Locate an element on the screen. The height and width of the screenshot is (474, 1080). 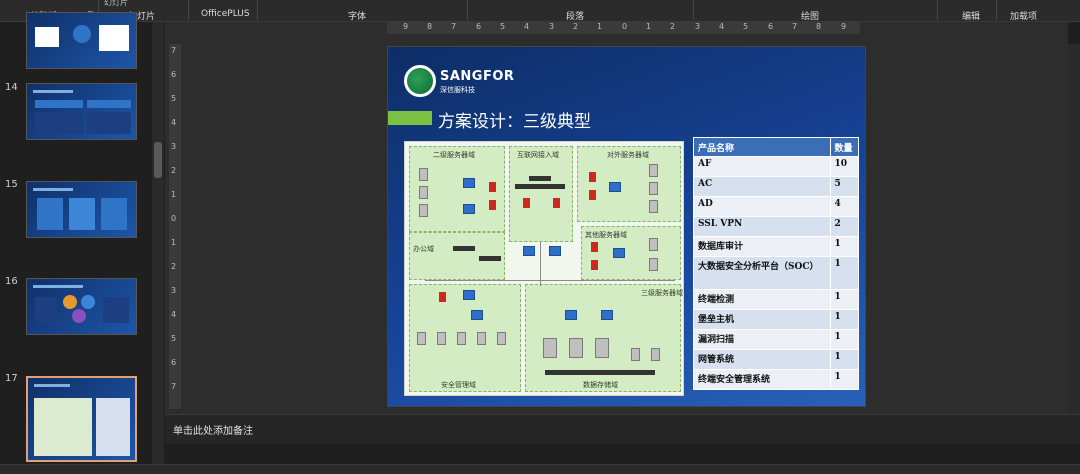
slide-title: 方案设计：三级典型 is located at coordinates (514, 119).